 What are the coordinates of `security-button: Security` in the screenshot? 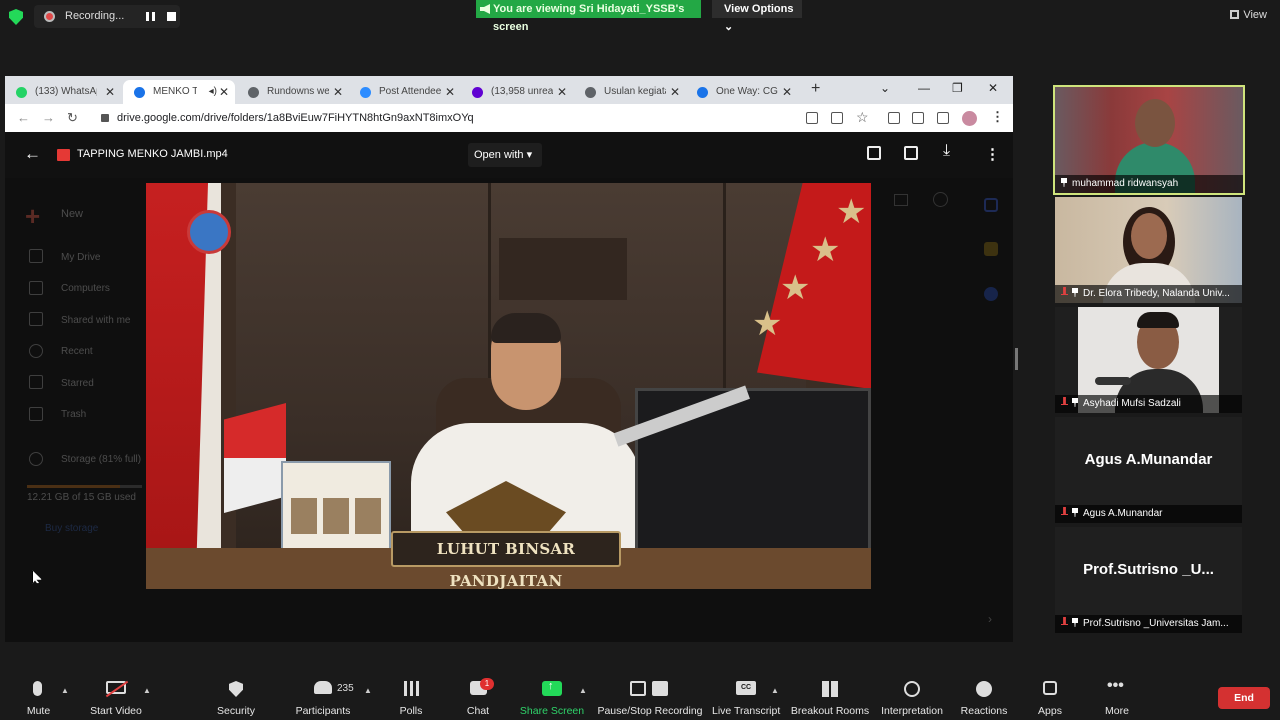 It's located at (236, 696).